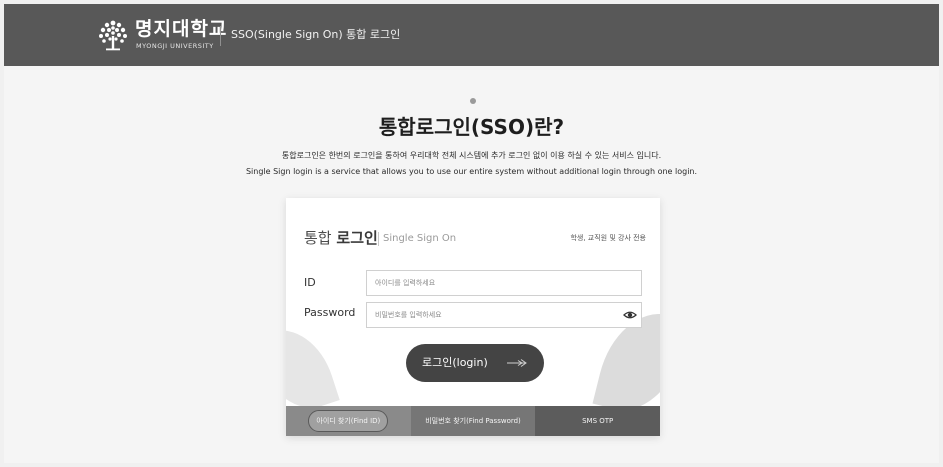 This screenshot has width=943, height=467. I want to click on title-divider, so click(378, 239).